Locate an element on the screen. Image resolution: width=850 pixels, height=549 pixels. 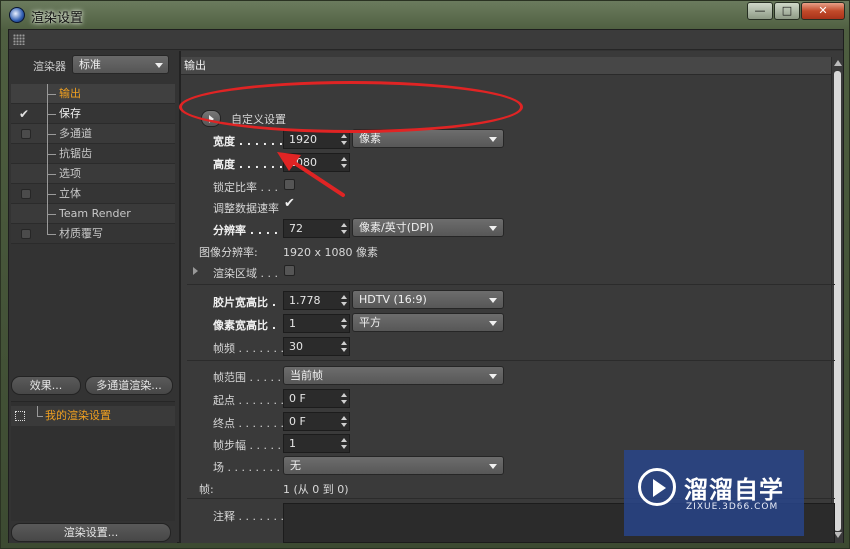
watermark-url: ZIXUE.3D66.COM is located at coordinates (732, 507).